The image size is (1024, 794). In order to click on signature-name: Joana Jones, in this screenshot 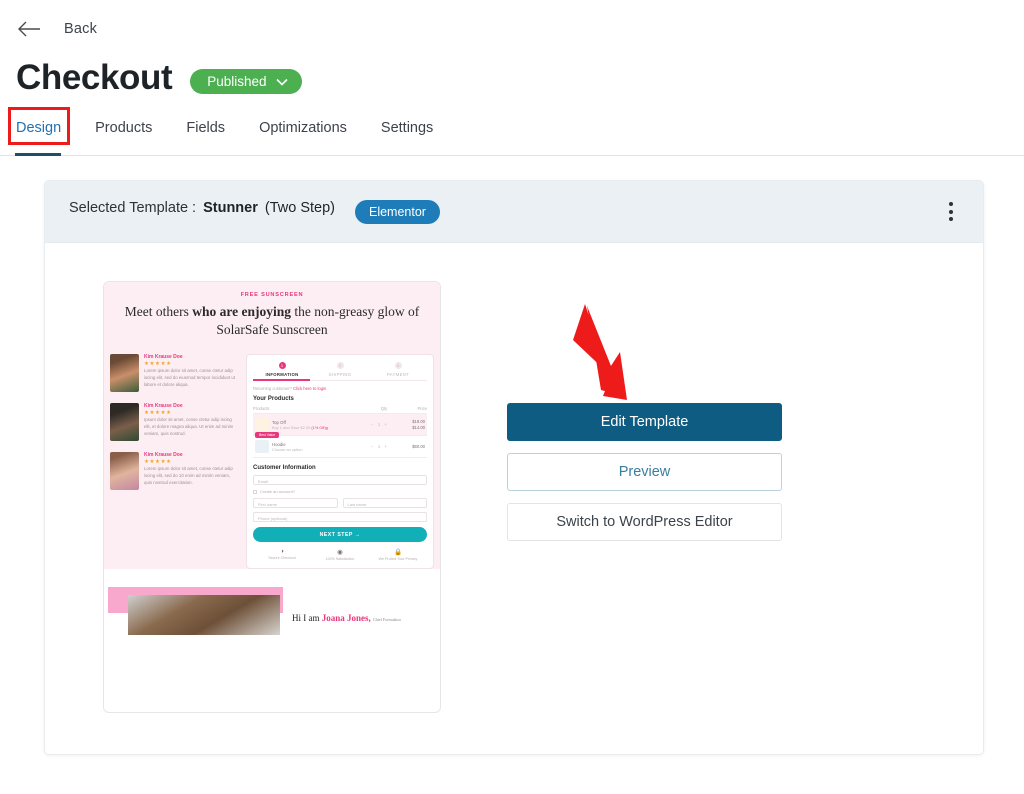, I will do `click(346, 618)`.